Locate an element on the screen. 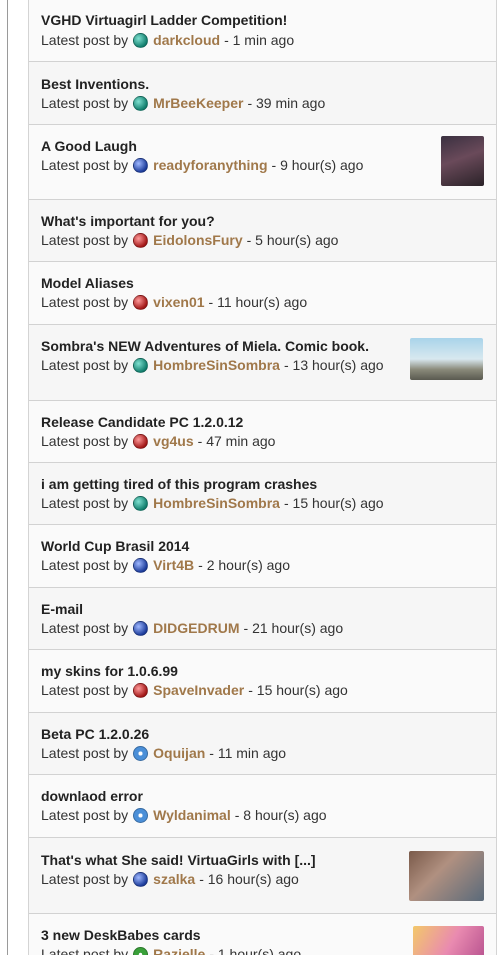 This screenshot has width=502, height=955. post-meta: Latest post by Virt4B - 2 hour(s) ago is located at coordinates (165, 565).